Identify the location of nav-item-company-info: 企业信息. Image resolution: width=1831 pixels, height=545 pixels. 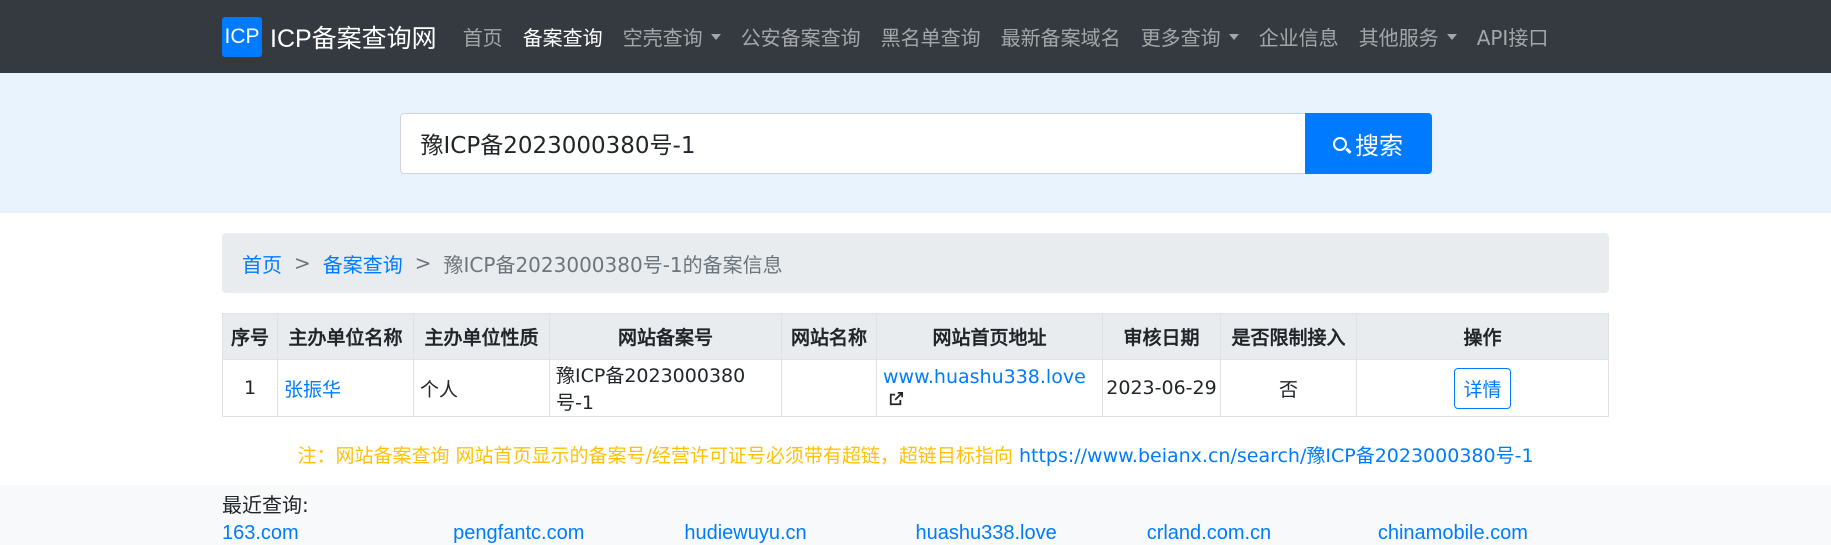
(1299, 36).